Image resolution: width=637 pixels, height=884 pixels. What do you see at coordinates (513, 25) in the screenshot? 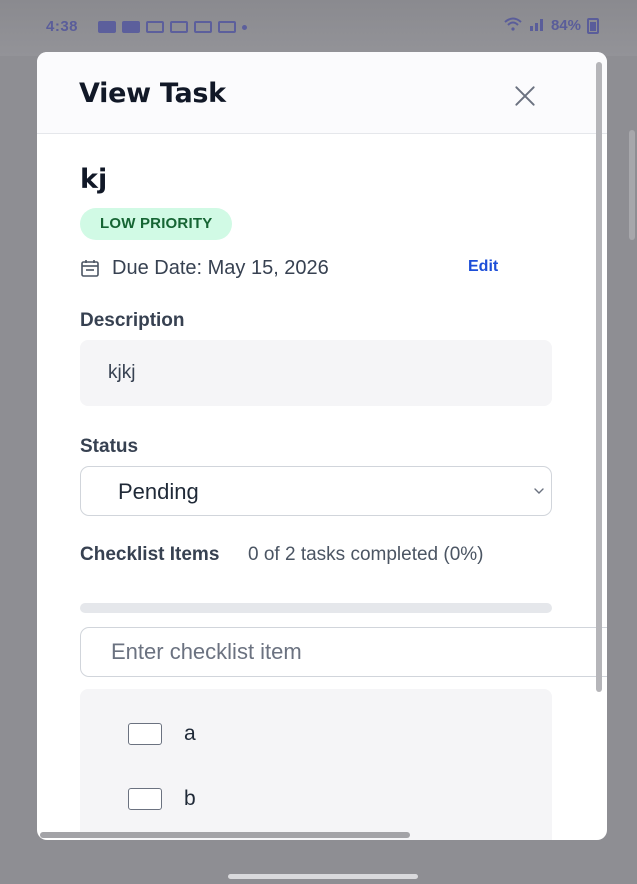
I see `wifi-icon` at bounding box center [513, 25].